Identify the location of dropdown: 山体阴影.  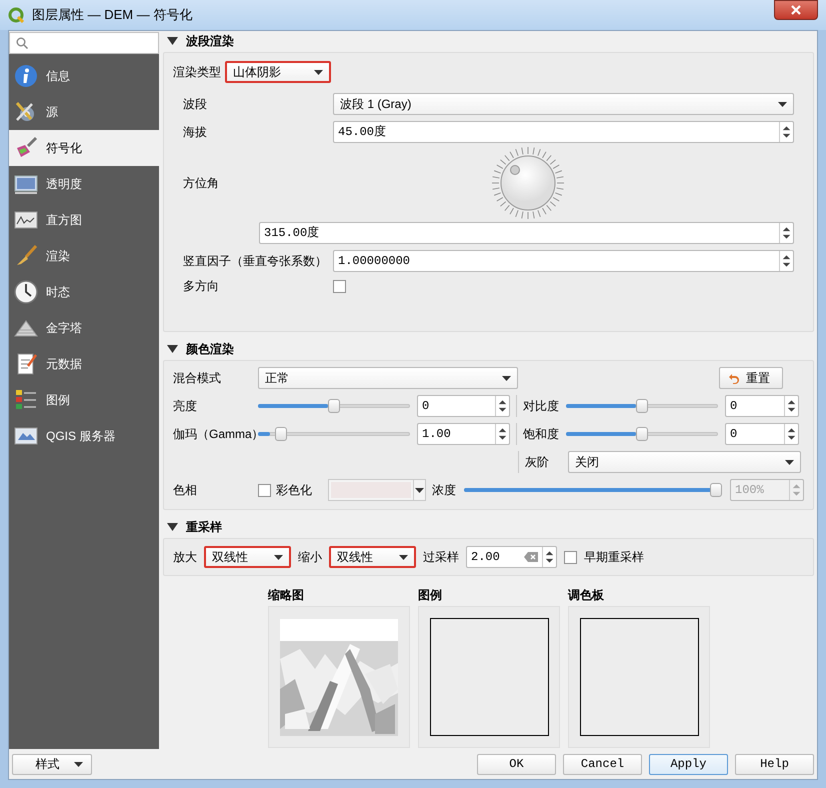
(278, 72).